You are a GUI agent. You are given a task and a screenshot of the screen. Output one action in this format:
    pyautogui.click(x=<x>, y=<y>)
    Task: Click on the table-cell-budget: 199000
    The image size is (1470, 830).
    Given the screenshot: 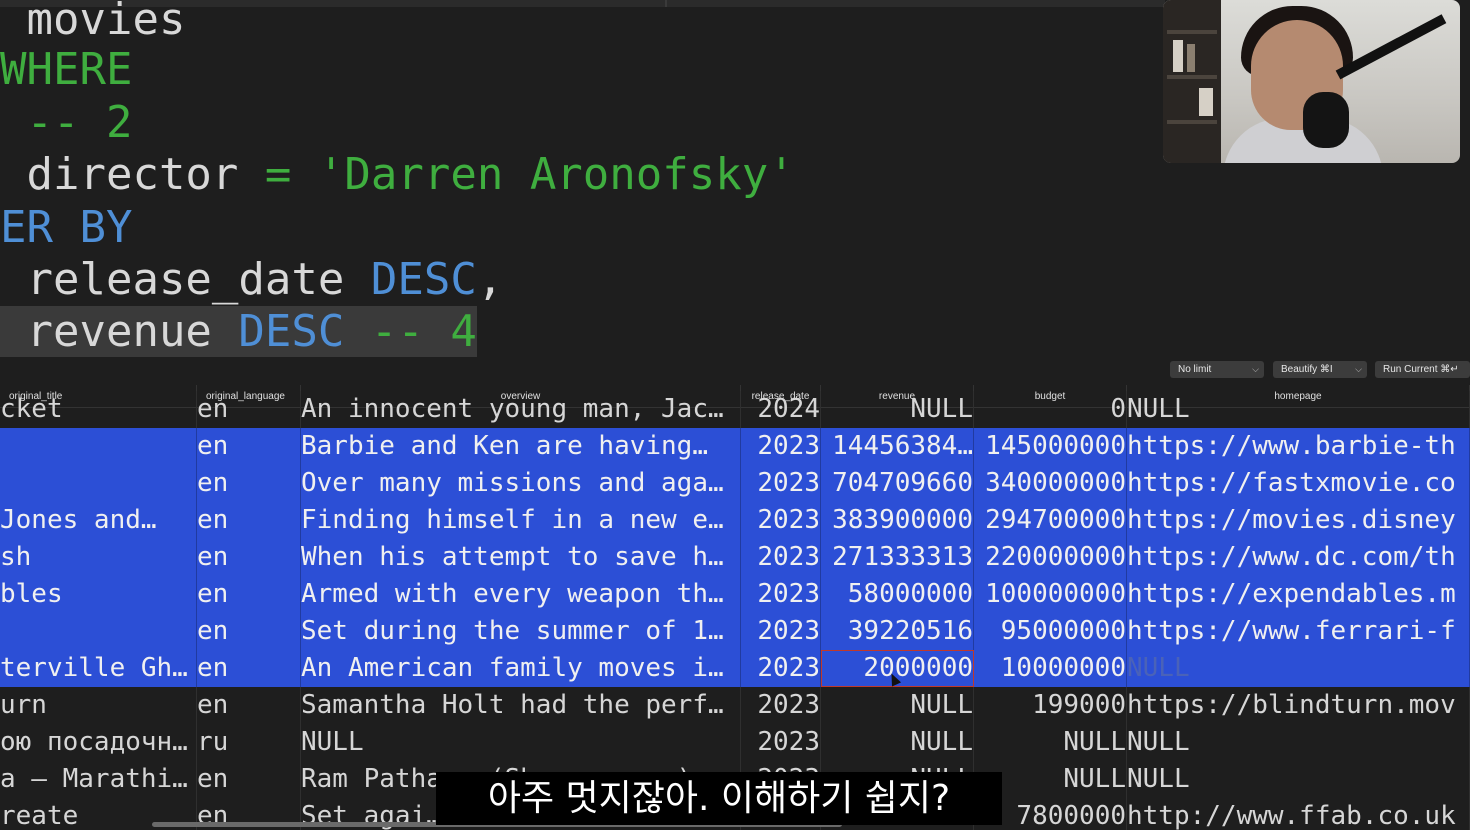 What is the action you would take?
    pyautogui.click(x=1050, y=705)
    